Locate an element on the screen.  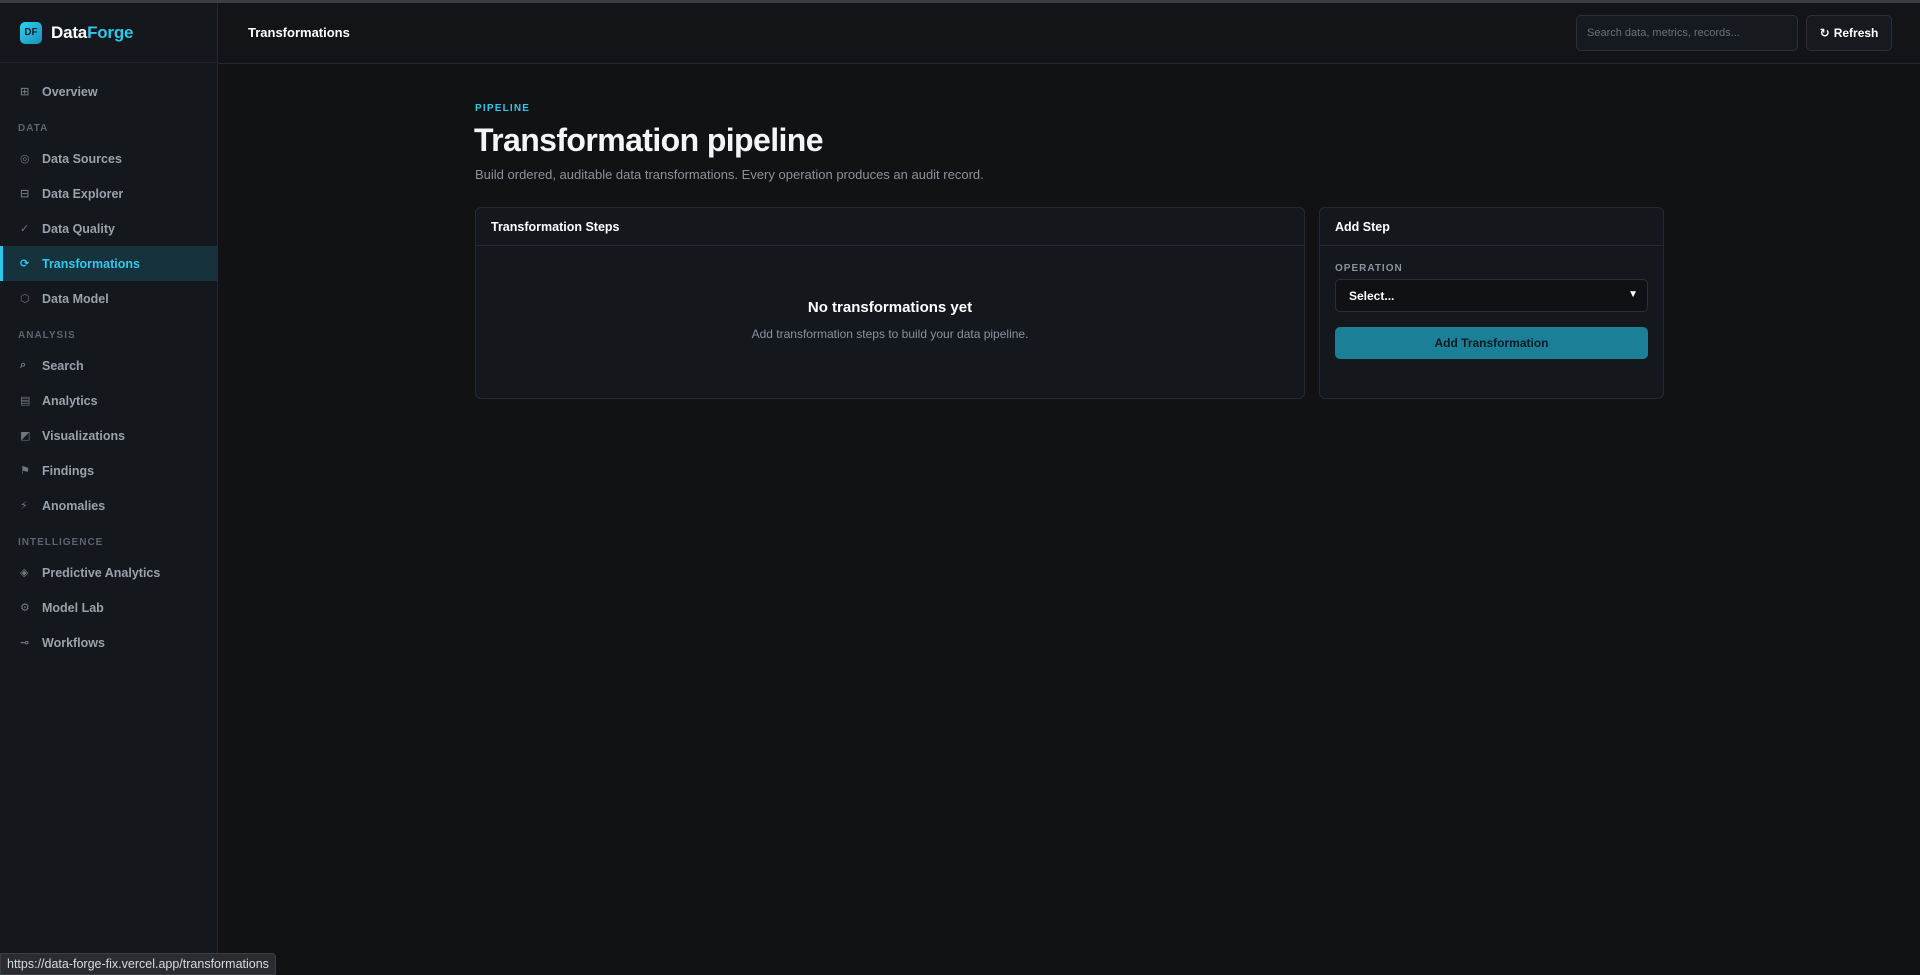
hexagon-icon: ⬡ is located at coordinates (25, 299).